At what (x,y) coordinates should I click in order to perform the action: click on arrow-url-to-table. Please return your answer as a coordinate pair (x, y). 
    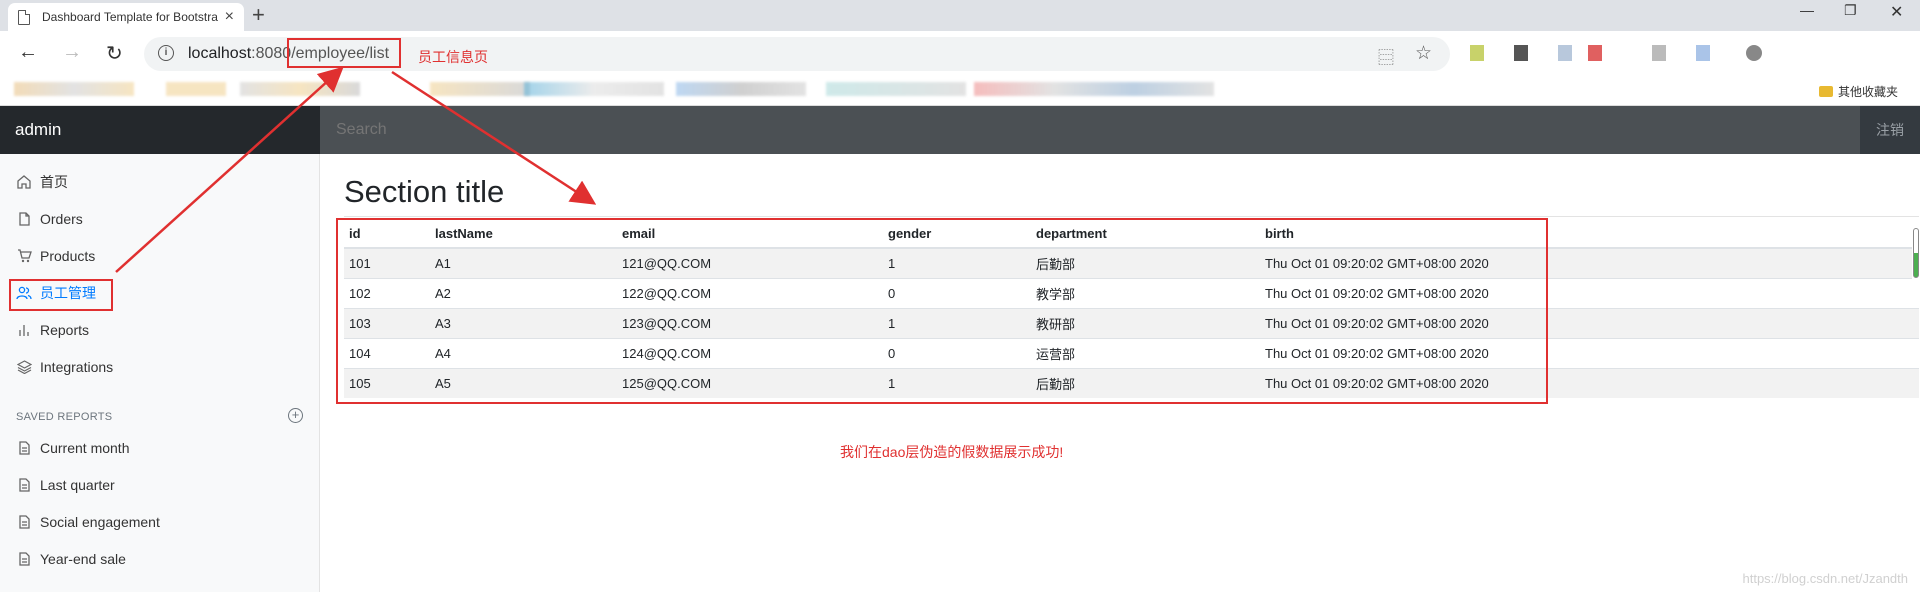
    Looking at the image, I should click on (494, 137).